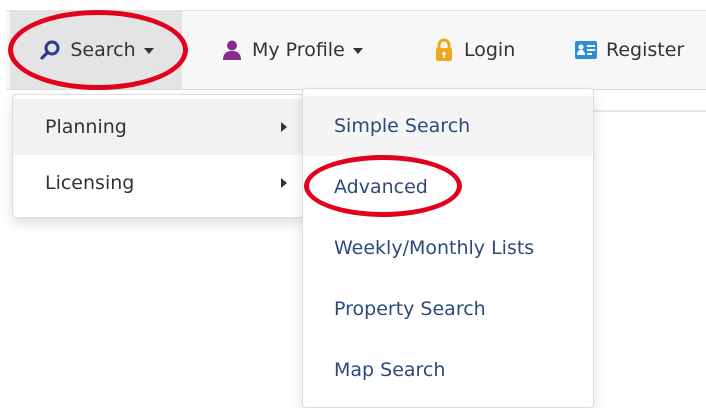 Image resolution: width=706 pixels, height=408 pixels. I want to click on nav-profile-dropdown: My Profile, so click(291, 50).